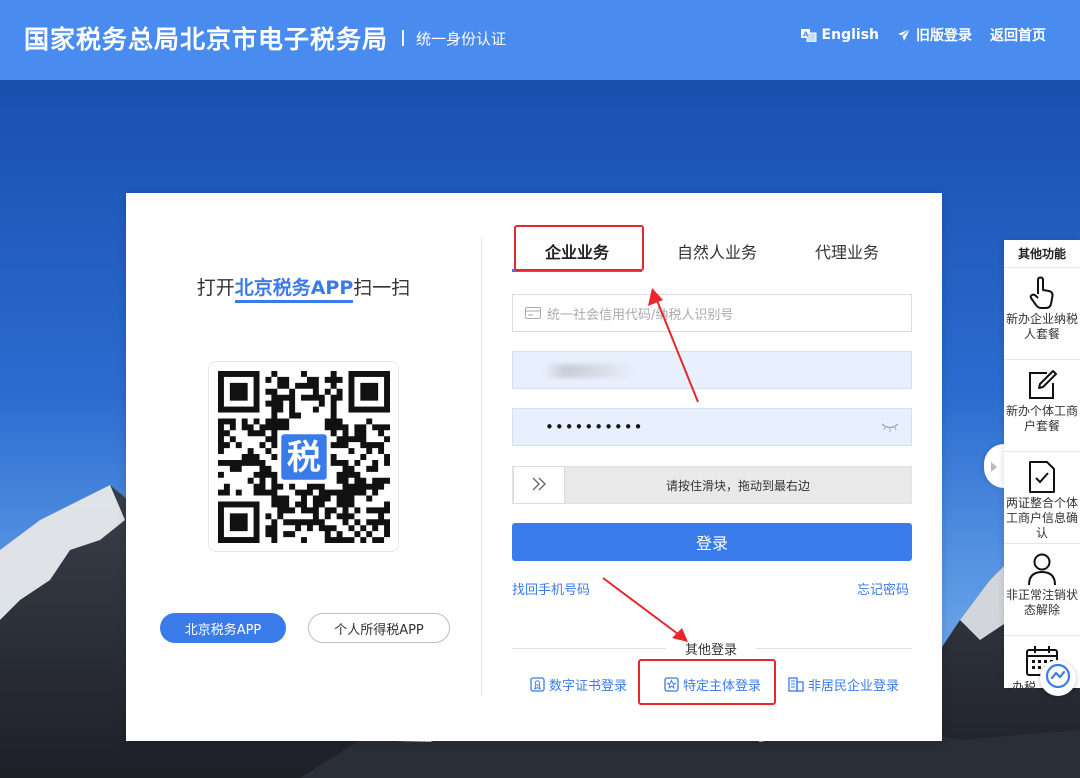 This screenshot has width=1080, height=778. Describe the element at coordinates (1042, 385) in the screenshot. I see `edit-icon` at that location.